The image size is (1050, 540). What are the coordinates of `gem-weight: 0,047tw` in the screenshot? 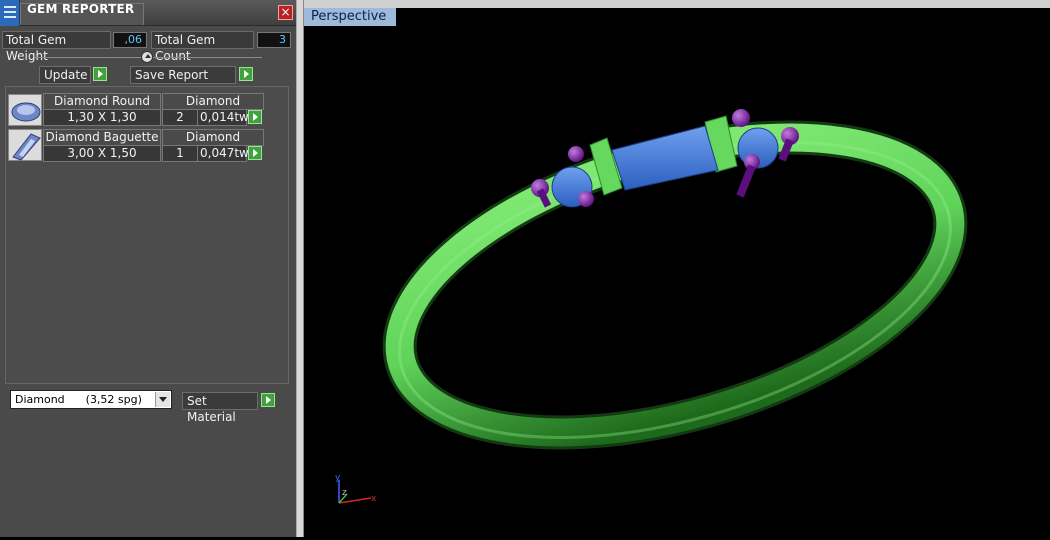 It's located at (223, 153).